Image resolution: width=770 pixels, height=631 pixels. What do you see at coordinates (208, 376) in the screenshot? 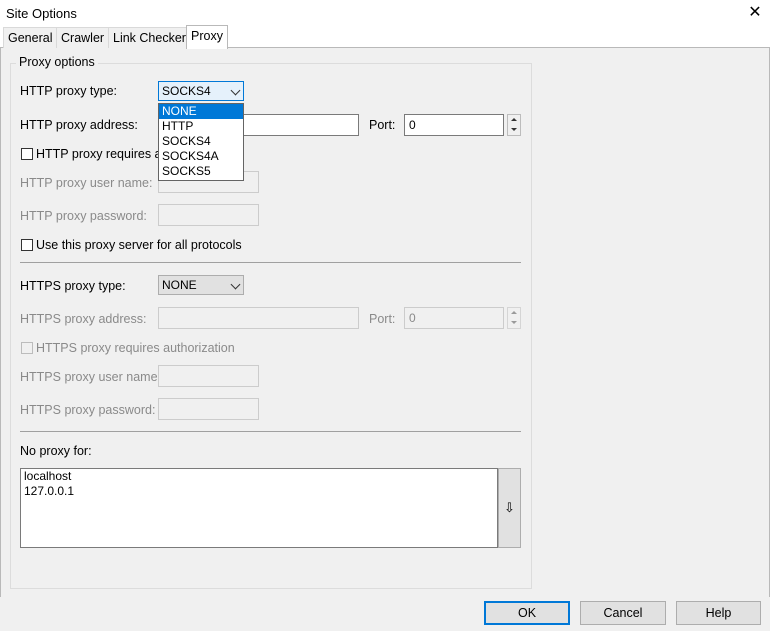
I see `https-user-input` at bounding box center [208, 376].